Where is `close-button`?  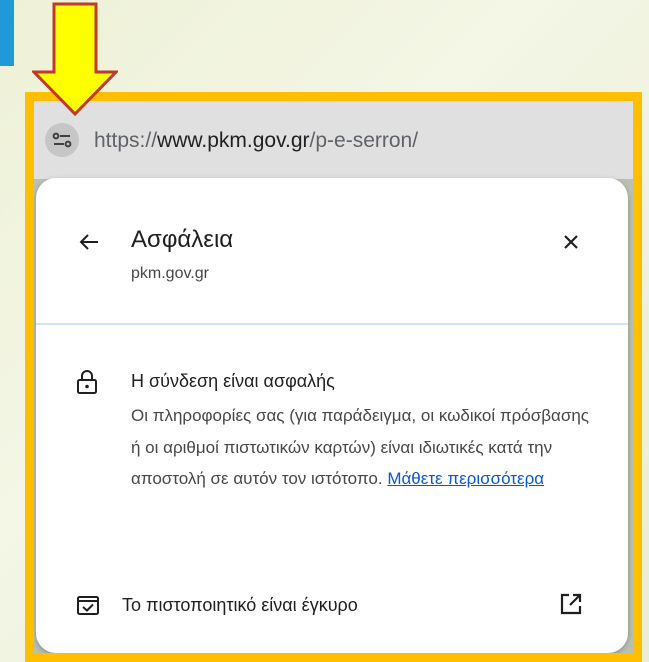 close-button is located at coordinates (571, 242).